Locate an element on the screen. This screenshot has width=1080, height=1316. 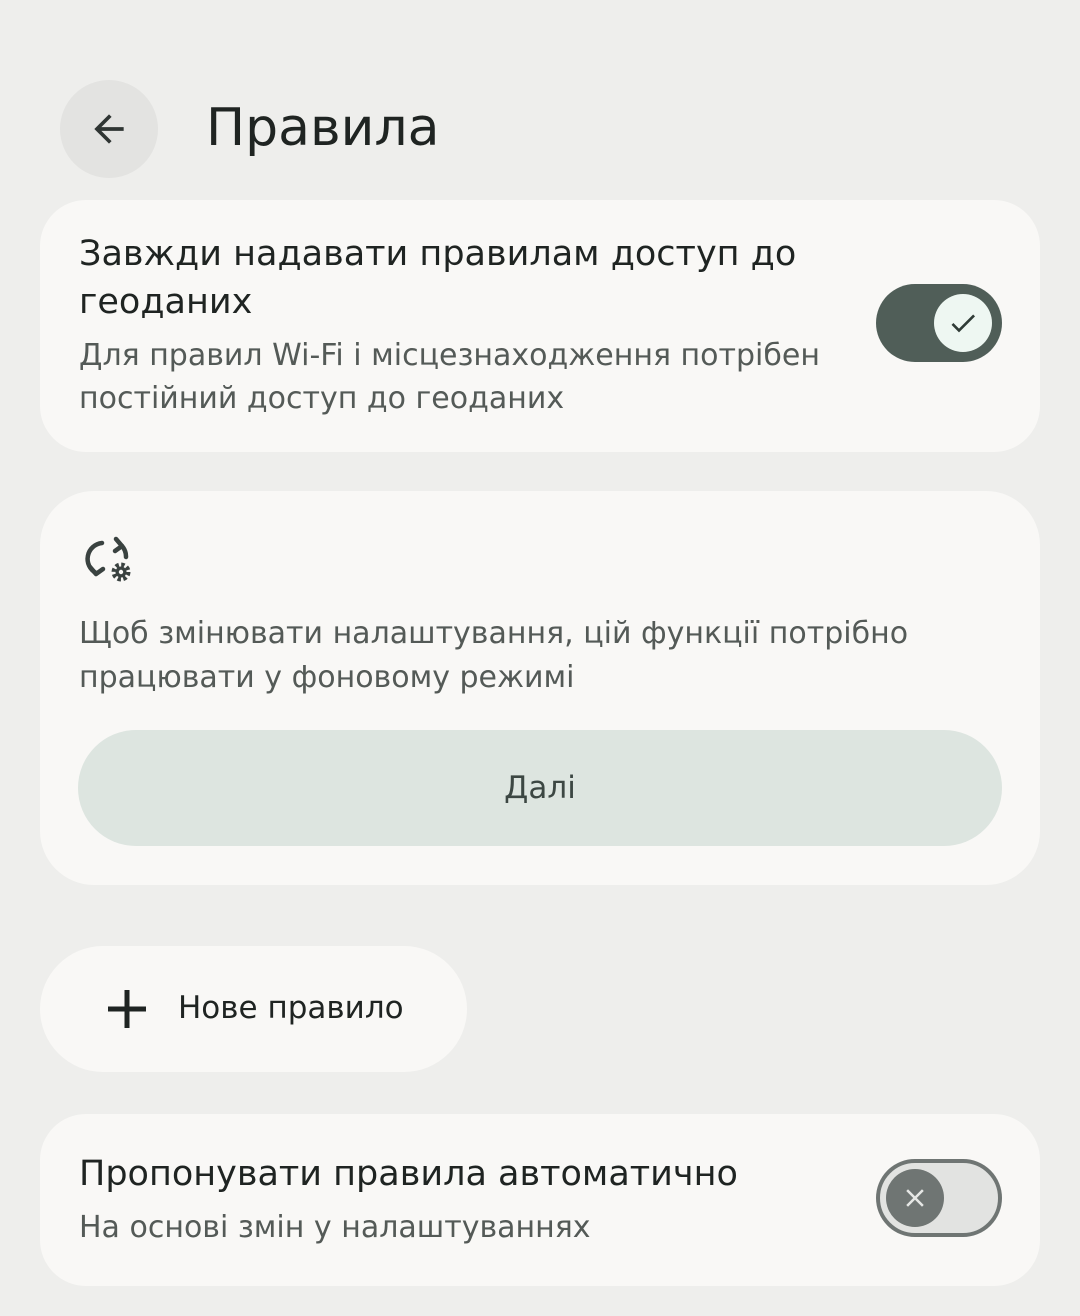
suggest-rules-toggle is located at coordinates (939, 1198).